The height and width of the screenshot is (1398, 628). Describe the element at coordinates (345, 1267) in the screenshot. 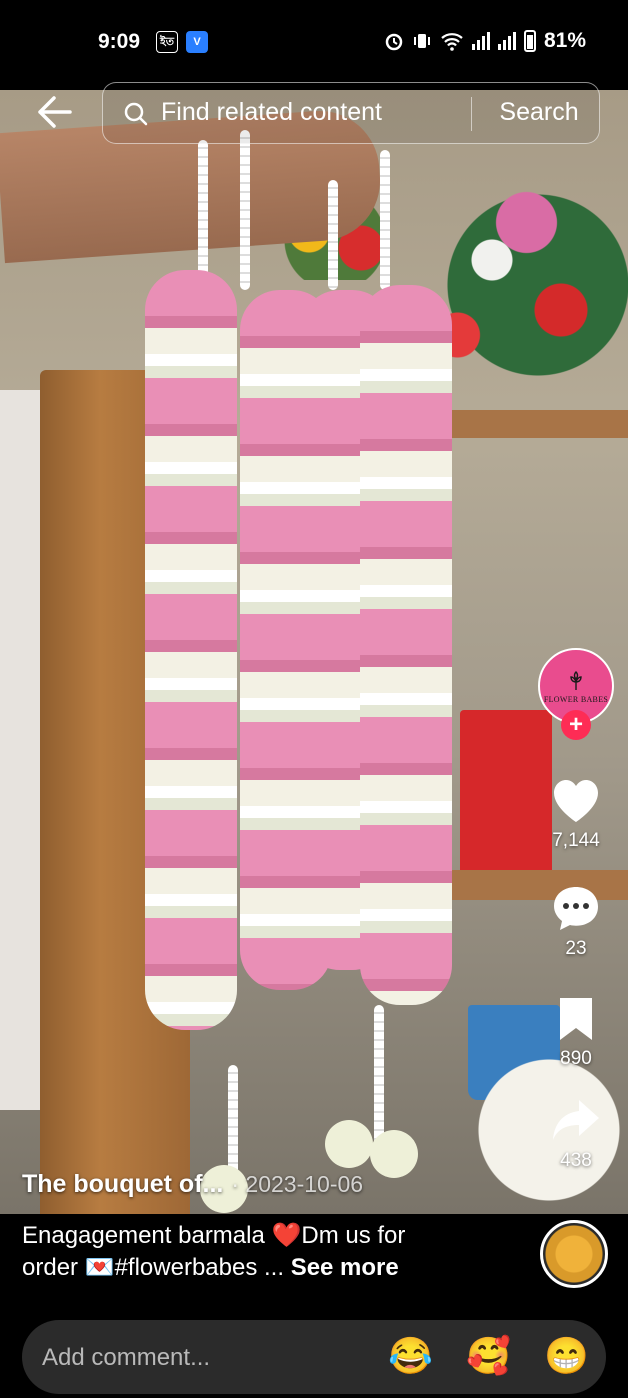

I see `see-more-link: See more` at that location.